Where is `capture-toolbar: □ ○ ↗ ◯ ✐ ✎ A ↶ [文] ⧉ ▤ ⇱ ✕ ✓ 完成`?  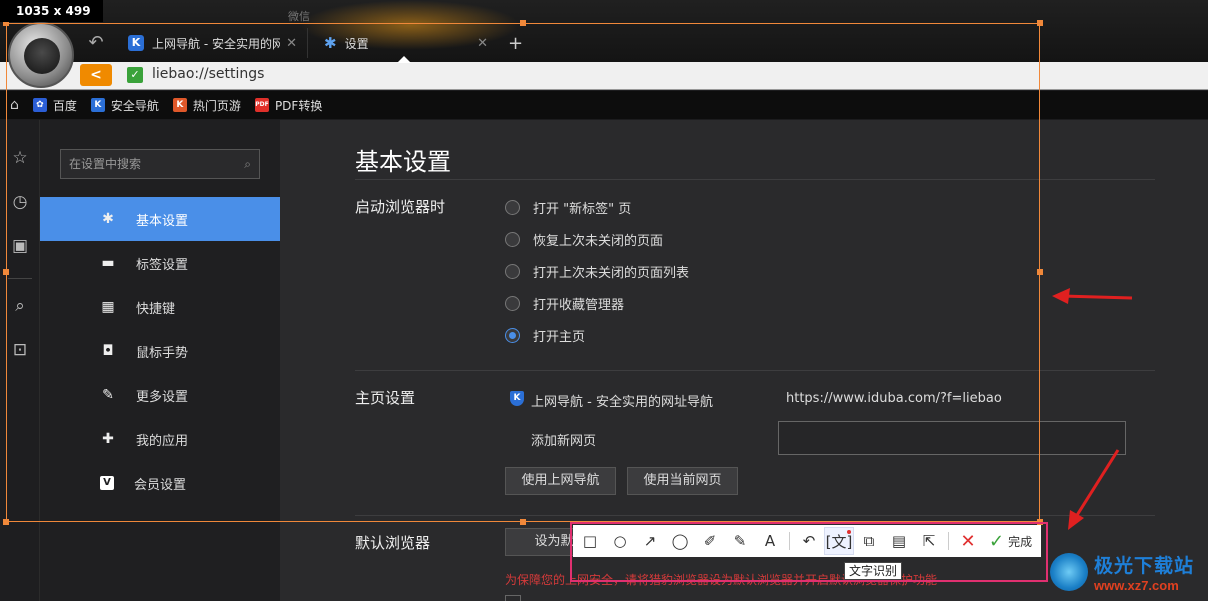 capture-toolbar: □ ○ ↗ ◯ ✐ ✎ A ↶ [文] ⧉ ▤ ⇱ ✕ ✓ 完成 is located at coordinates (807, 541).